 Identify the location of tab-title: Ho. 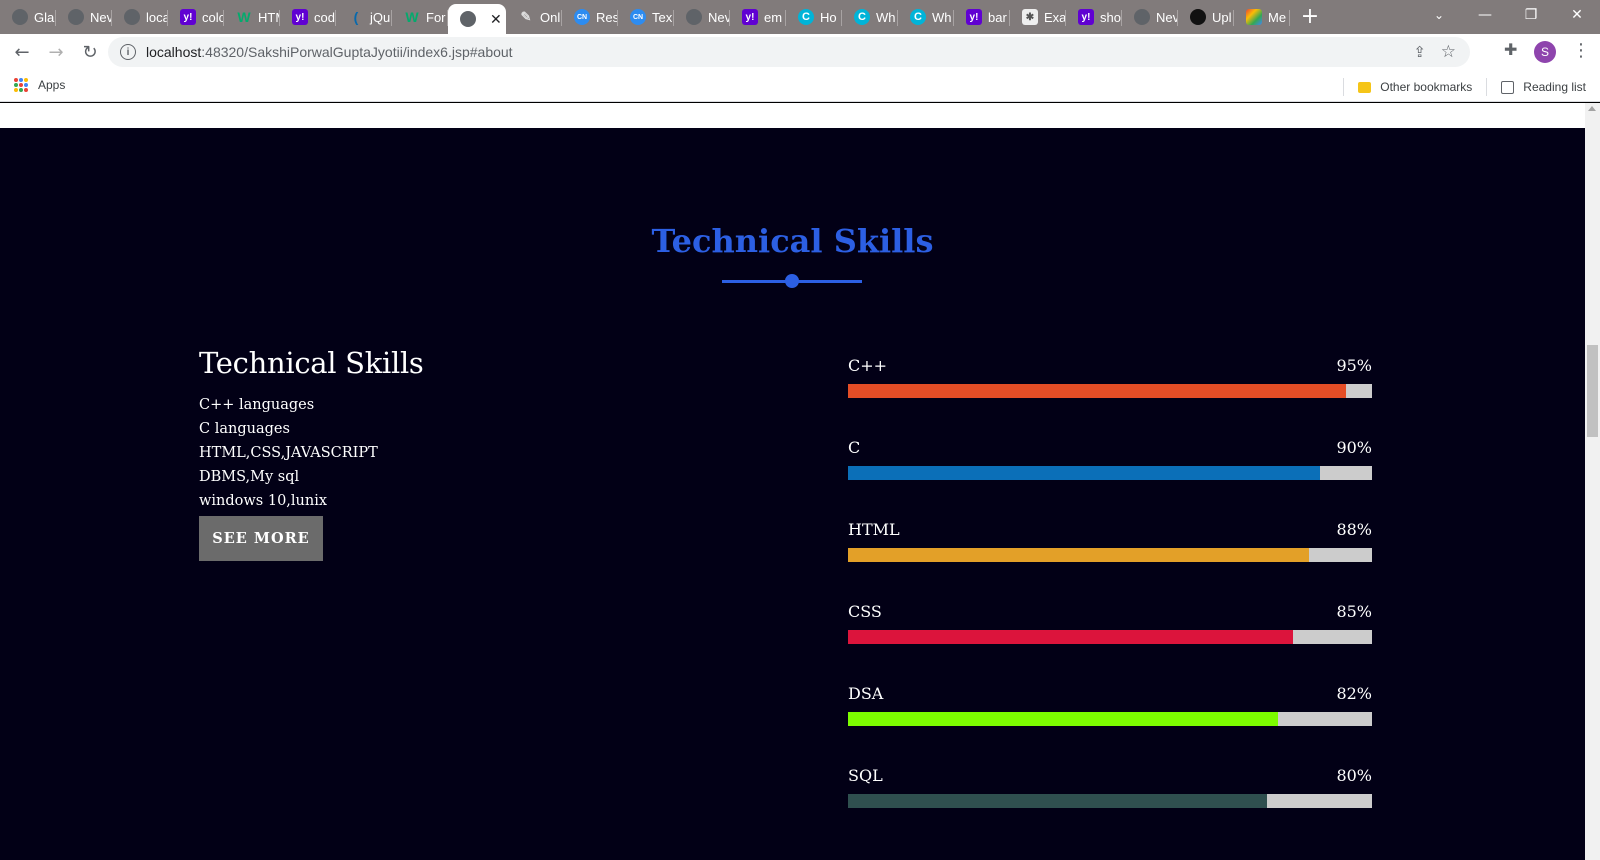
(828, 17).